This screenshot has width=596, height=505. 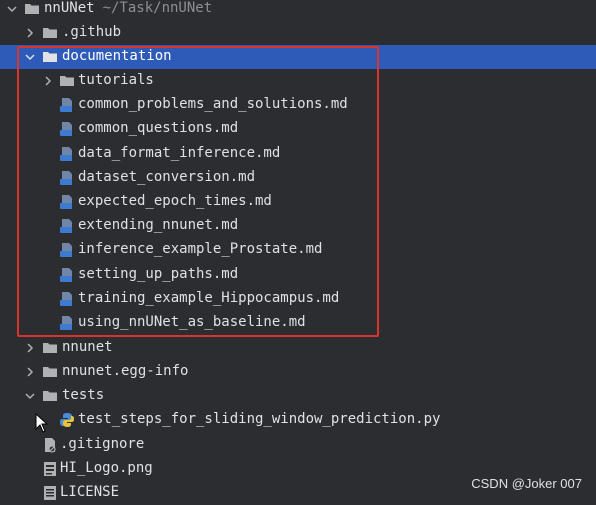 I want to click on watermark: CSDN @Joker 007, so click(x=526, y=483).